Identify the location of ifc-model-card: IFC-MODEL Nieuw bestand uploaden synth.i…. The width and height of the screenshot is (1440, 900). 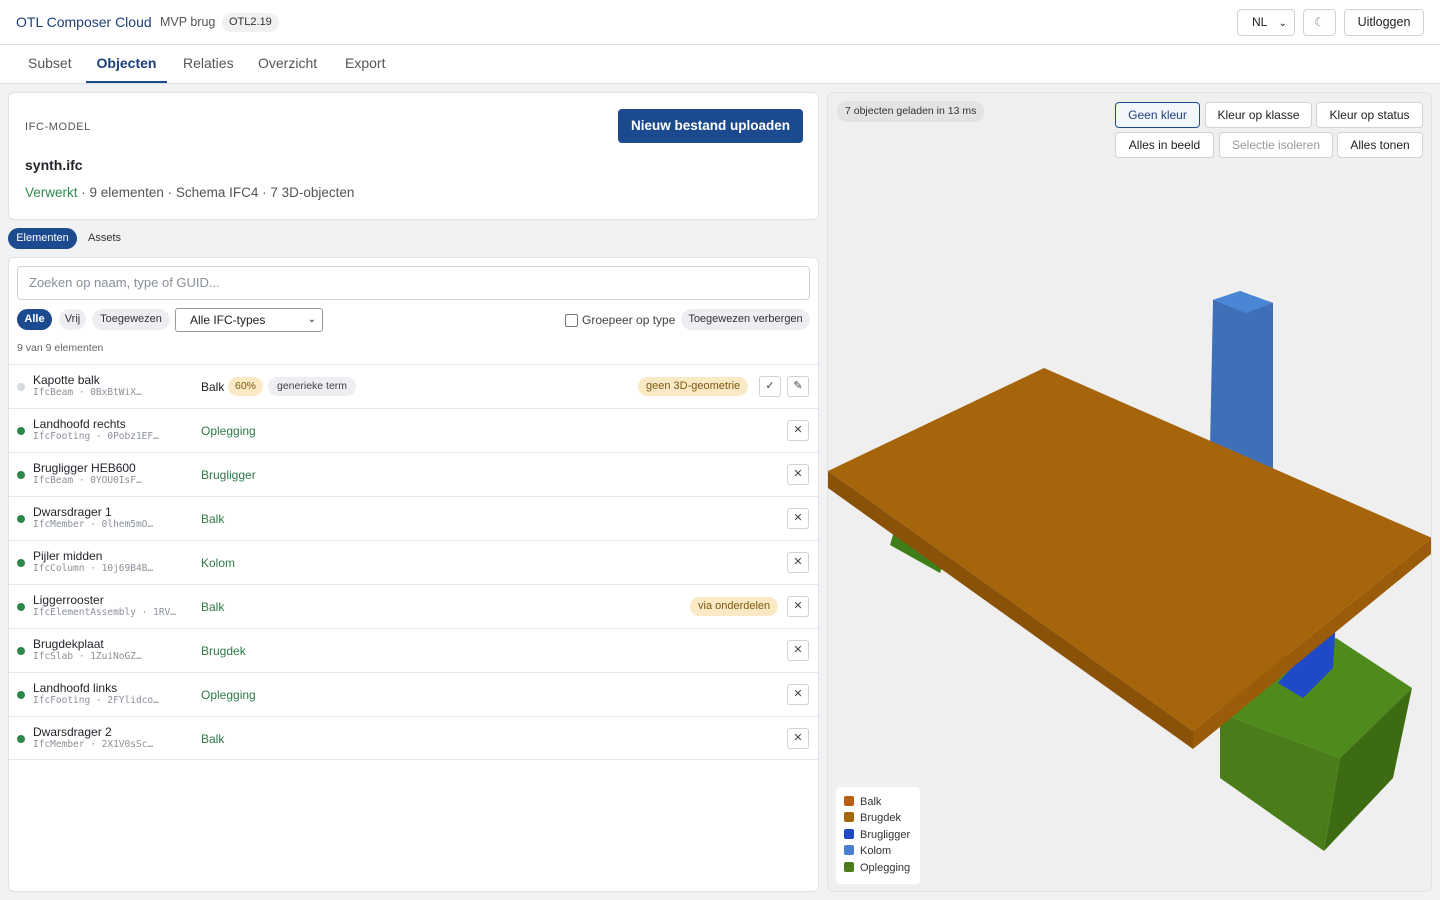
(413, 156).